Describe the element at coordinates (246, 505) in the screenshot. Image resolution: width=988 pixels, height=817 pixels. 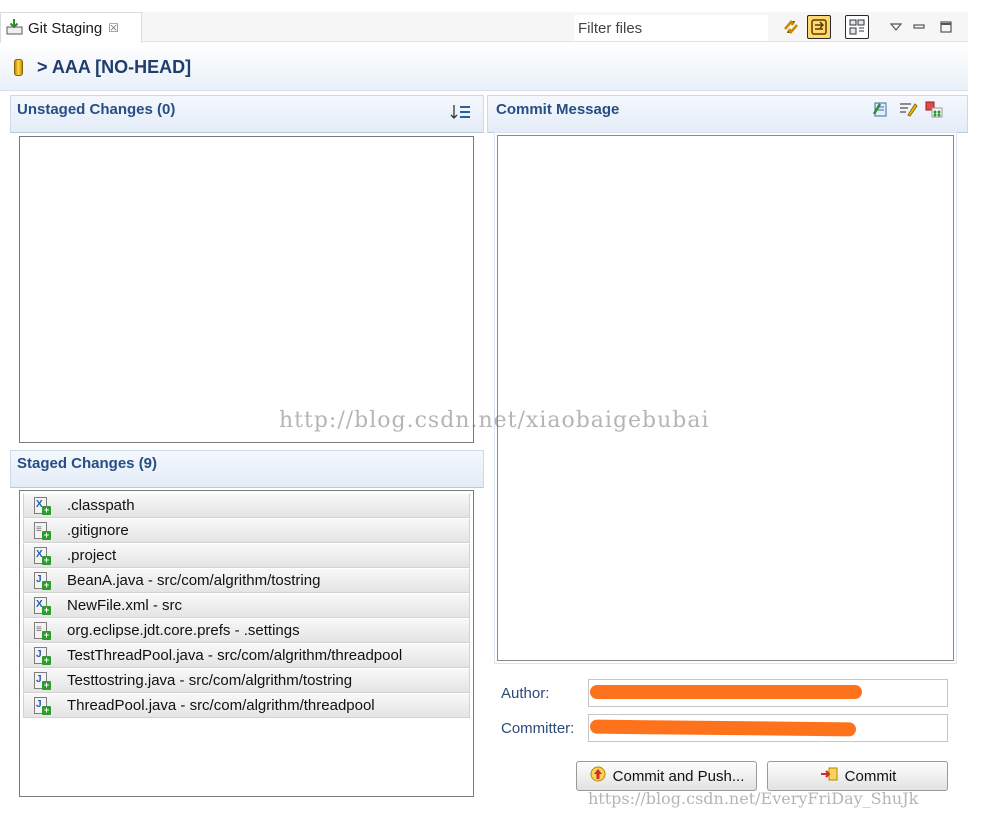
I see `staged-file-row: X + .classpath` at that location.